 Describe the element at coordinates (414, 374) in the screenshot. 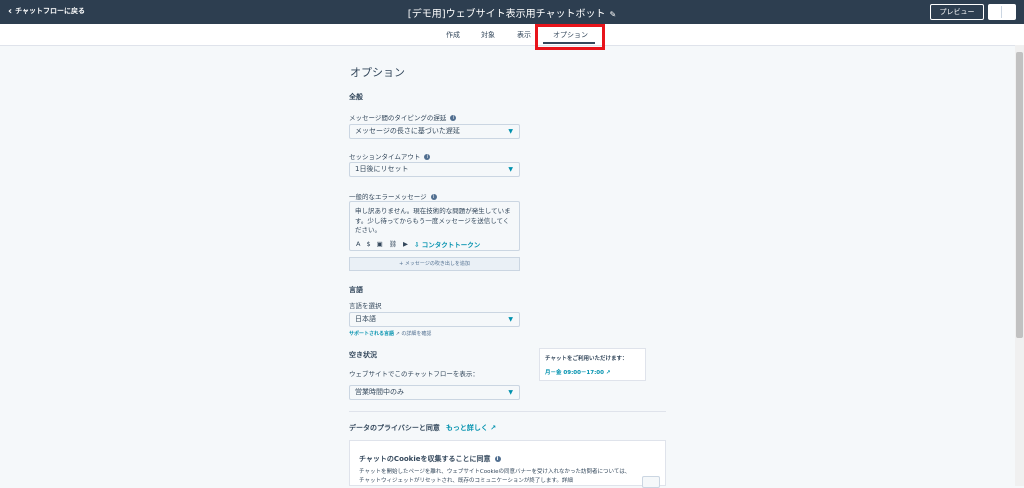

I see `availability-label: ウェブサイトでこのチャットフローを表示：` at that location.